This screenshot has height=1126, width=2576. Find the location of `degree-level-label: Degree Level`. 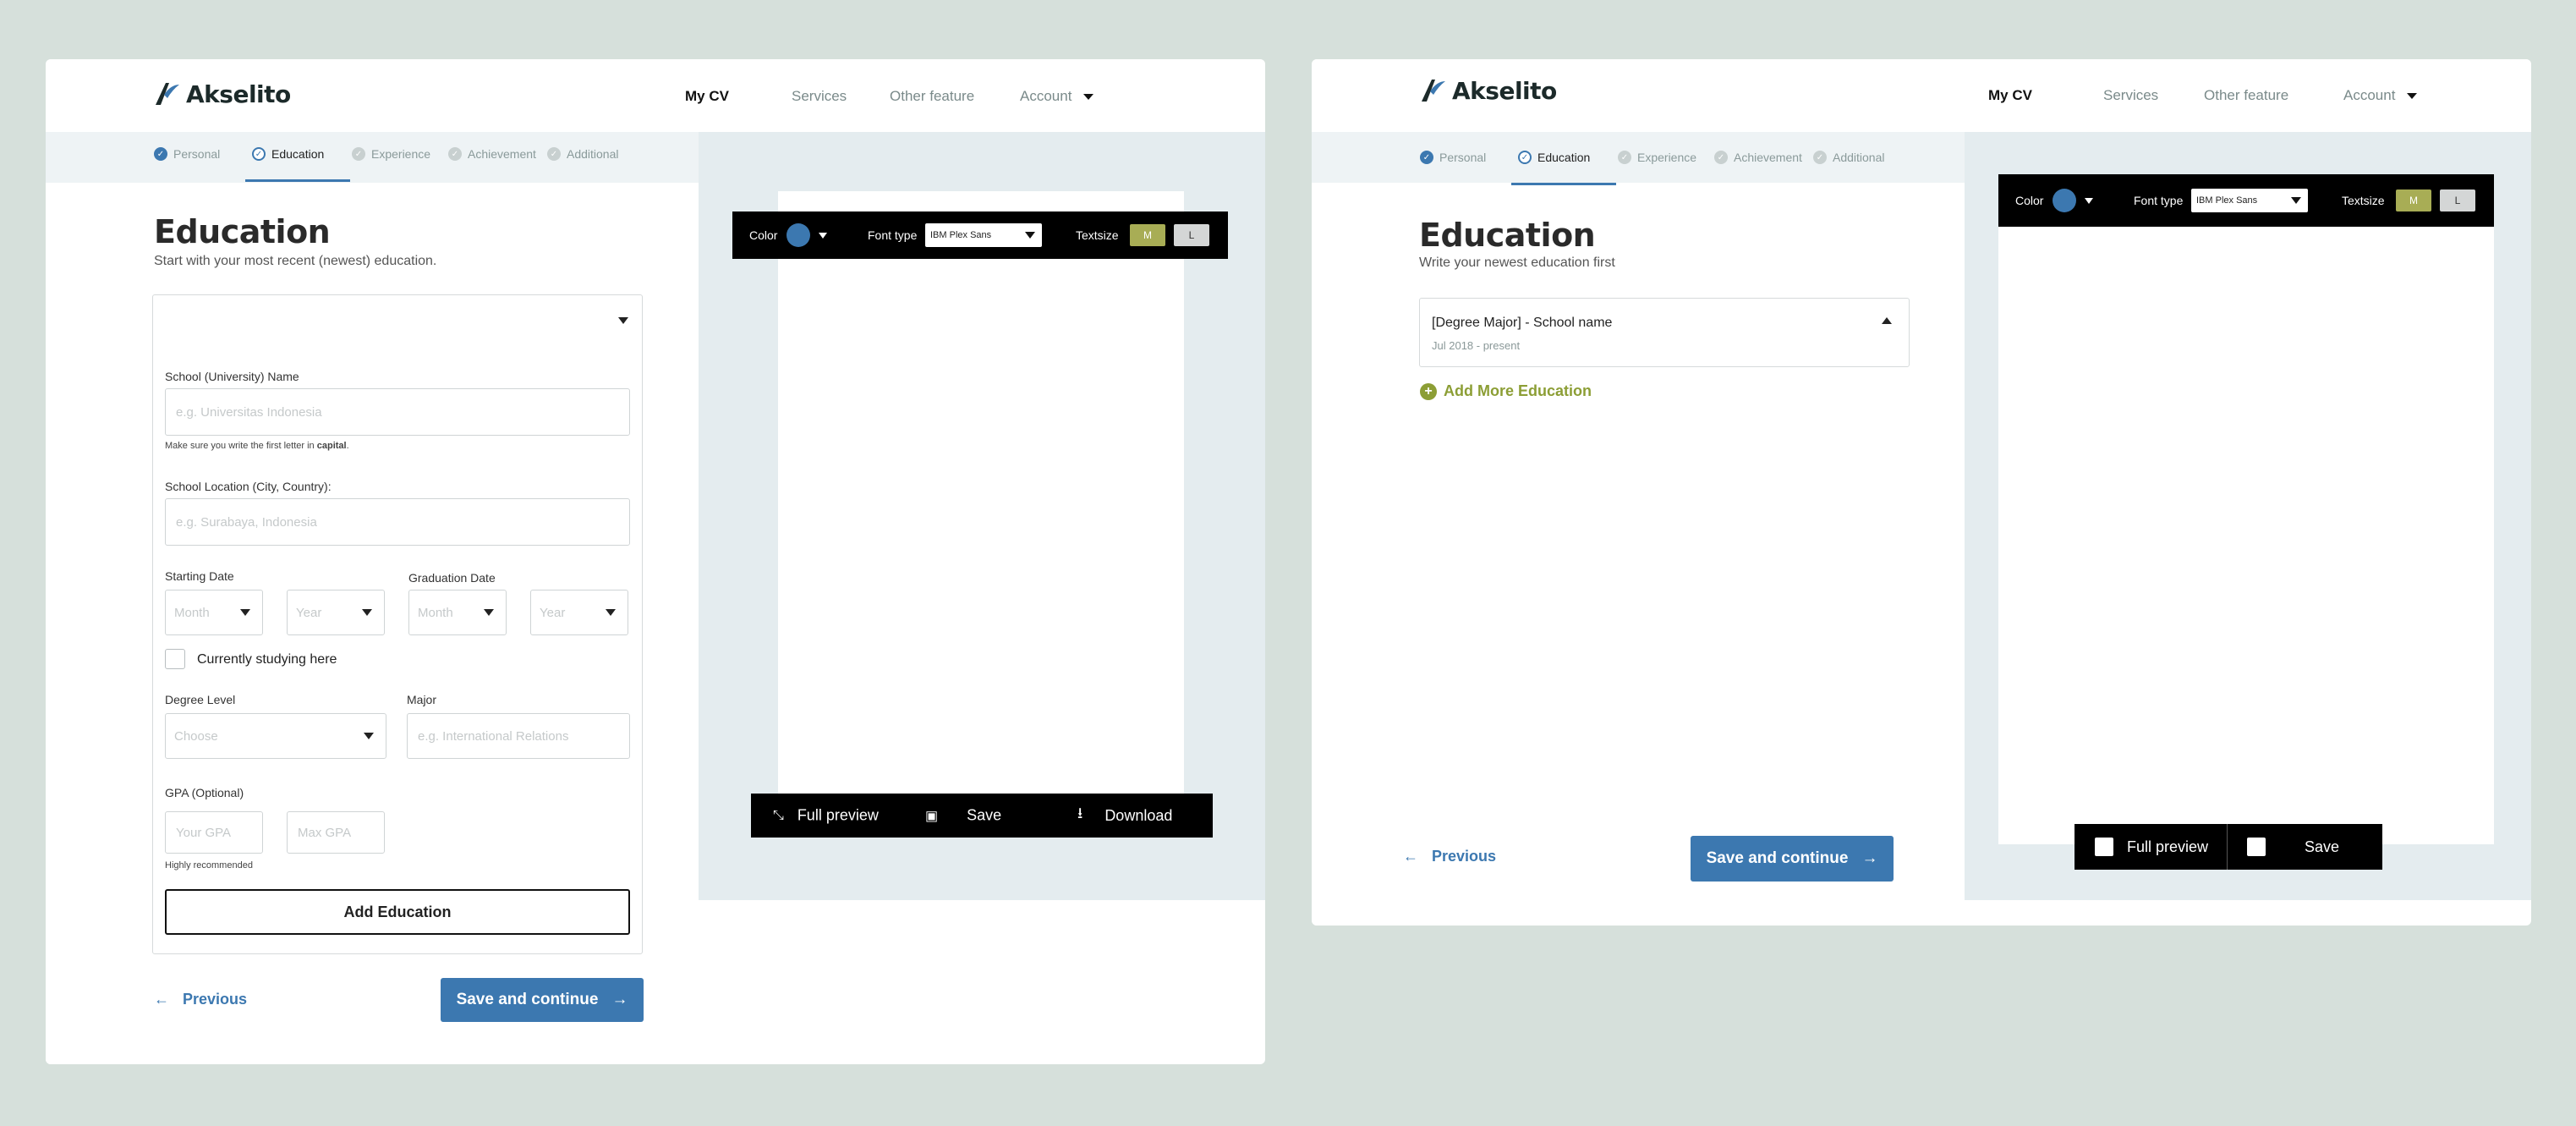

degree-level-label: Degree Level is located at coordinates (200, 699).